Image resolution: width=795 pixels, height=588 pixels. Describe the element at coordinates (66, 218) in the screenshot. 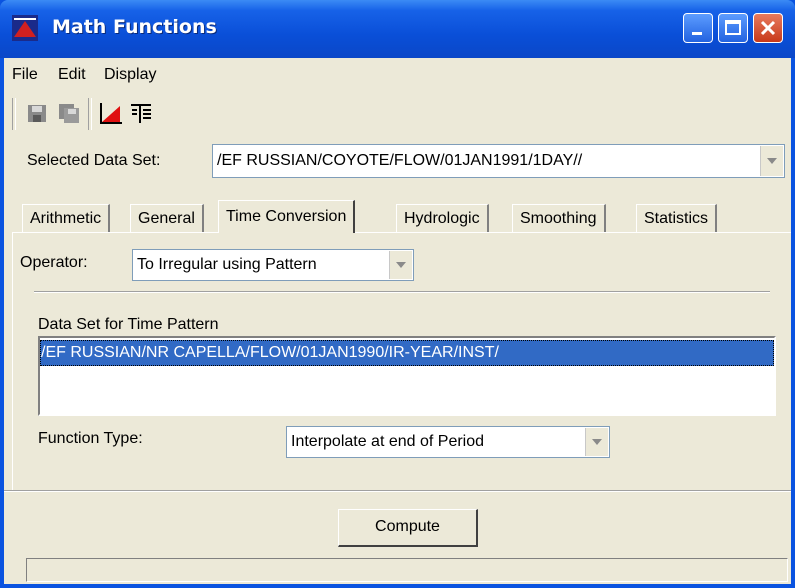

I see `tab-arithmetic: Arithmetic` at that location.